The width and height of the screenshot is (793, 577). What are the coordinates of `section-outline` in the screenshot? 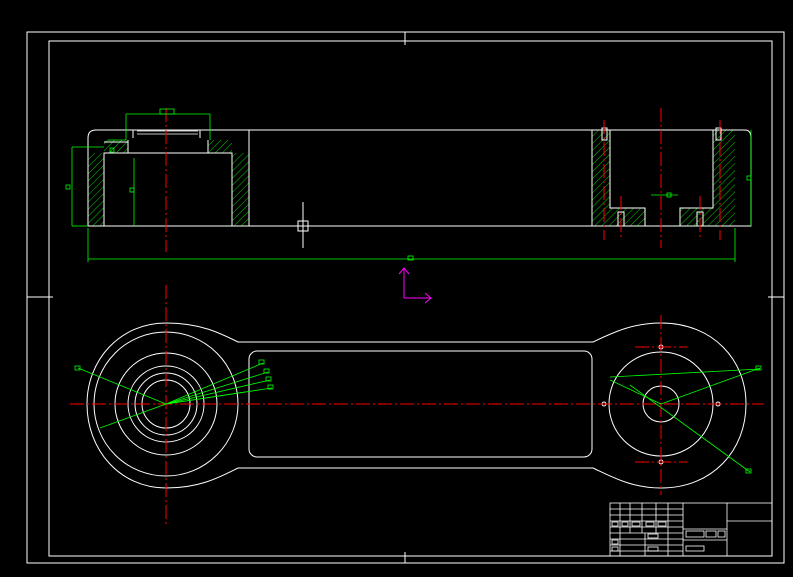 It's located at (419, 177).